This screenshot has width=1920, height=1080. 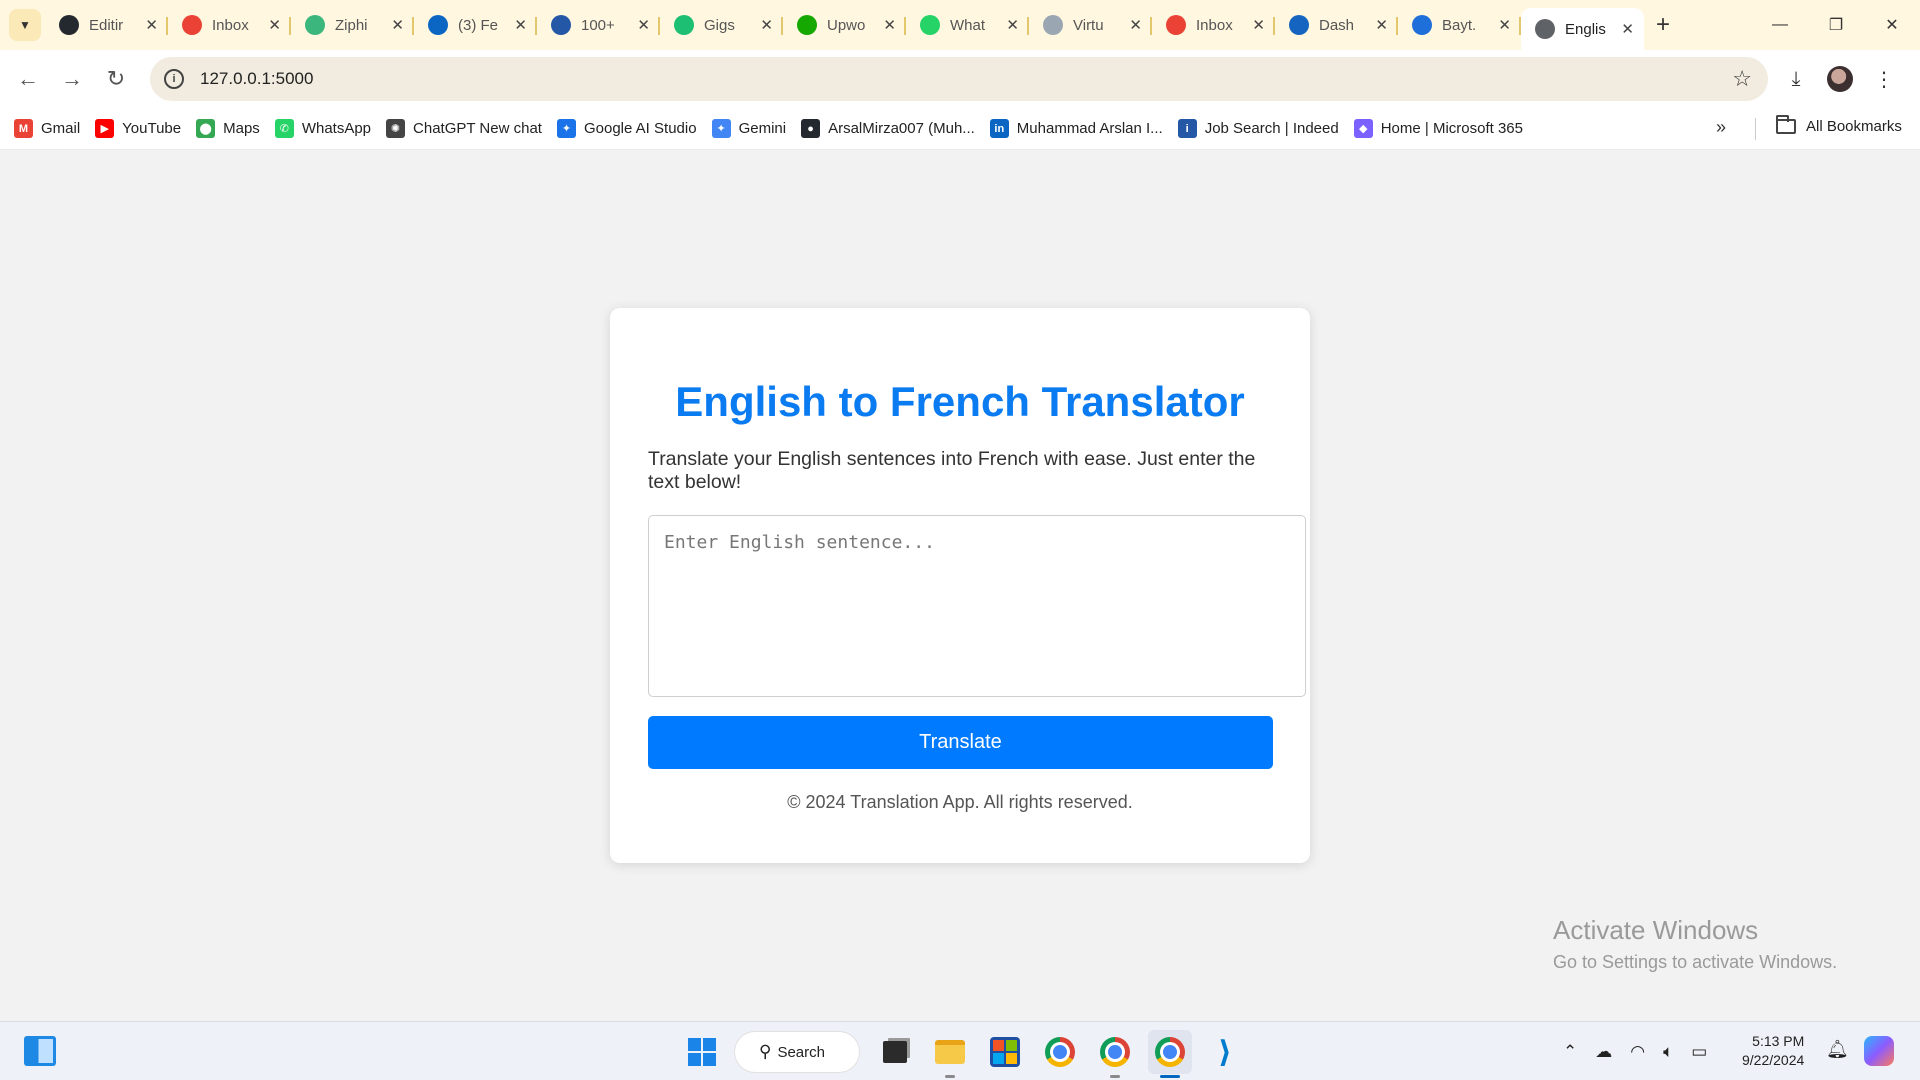 I want to click on linkedin-icon: in, so click(x=999, y=128).